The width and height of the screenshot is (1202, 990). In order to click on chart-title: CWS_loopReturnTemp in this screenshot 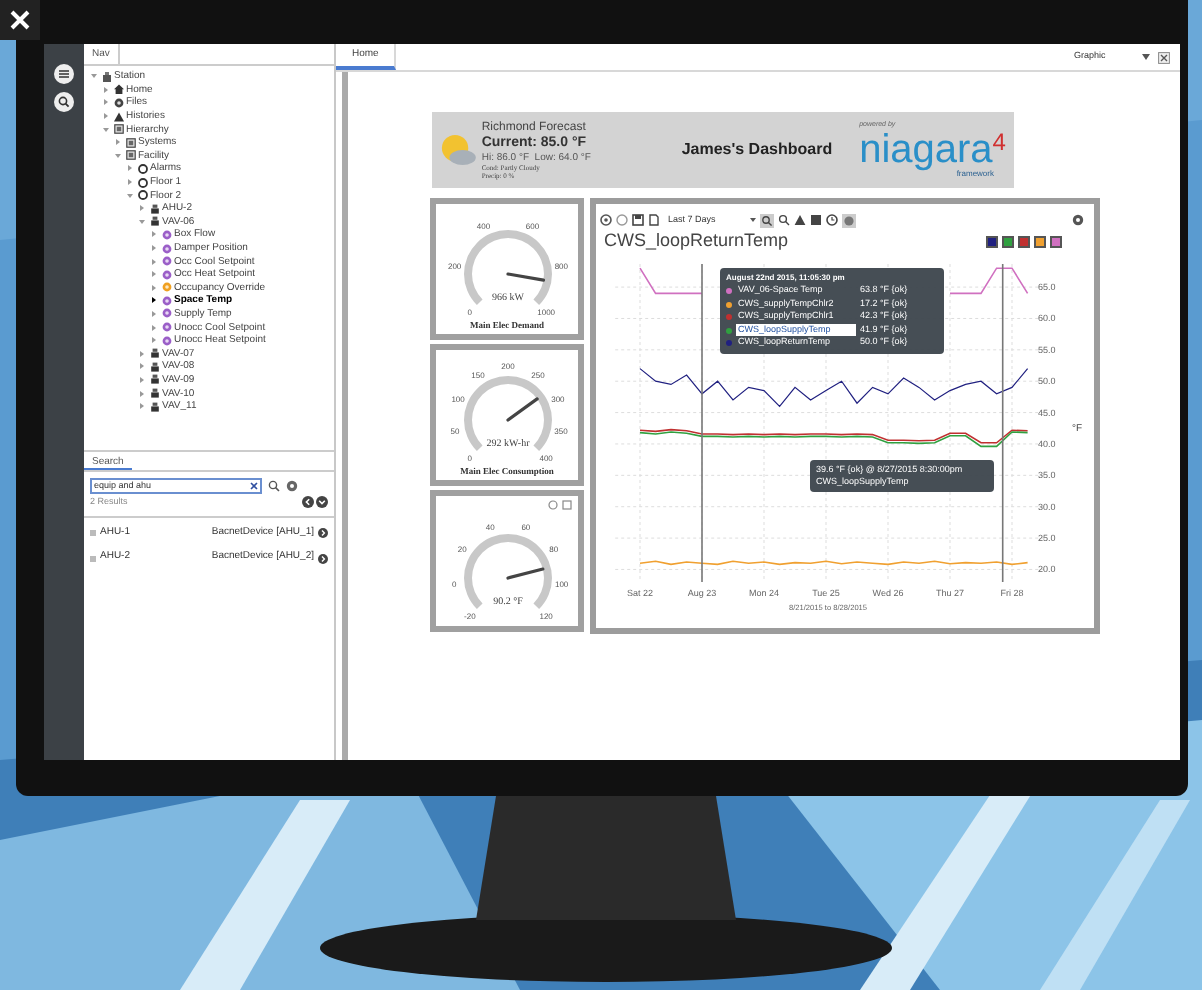, I will do `click(697, 241)`.